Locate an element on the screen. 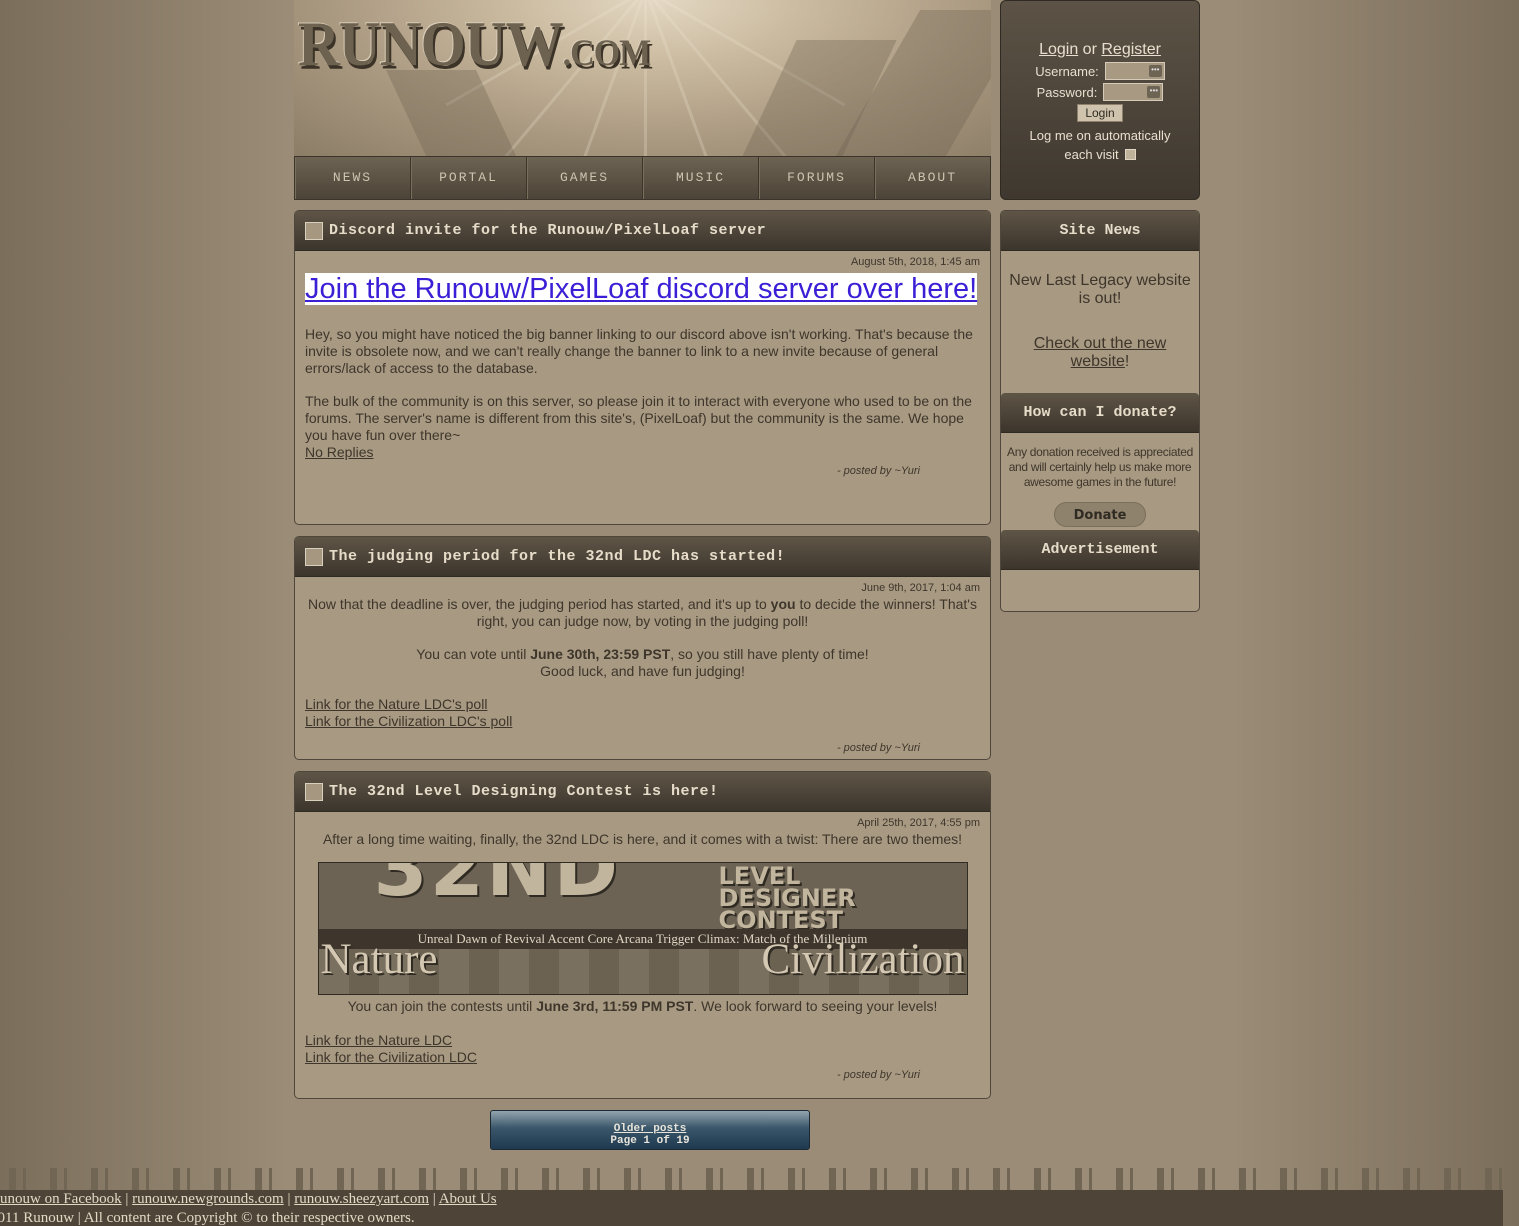 Image resolution: width=1519 pixels, height=1226 pixels. logo-suffix: .COM is located at coordinates (607, 53).